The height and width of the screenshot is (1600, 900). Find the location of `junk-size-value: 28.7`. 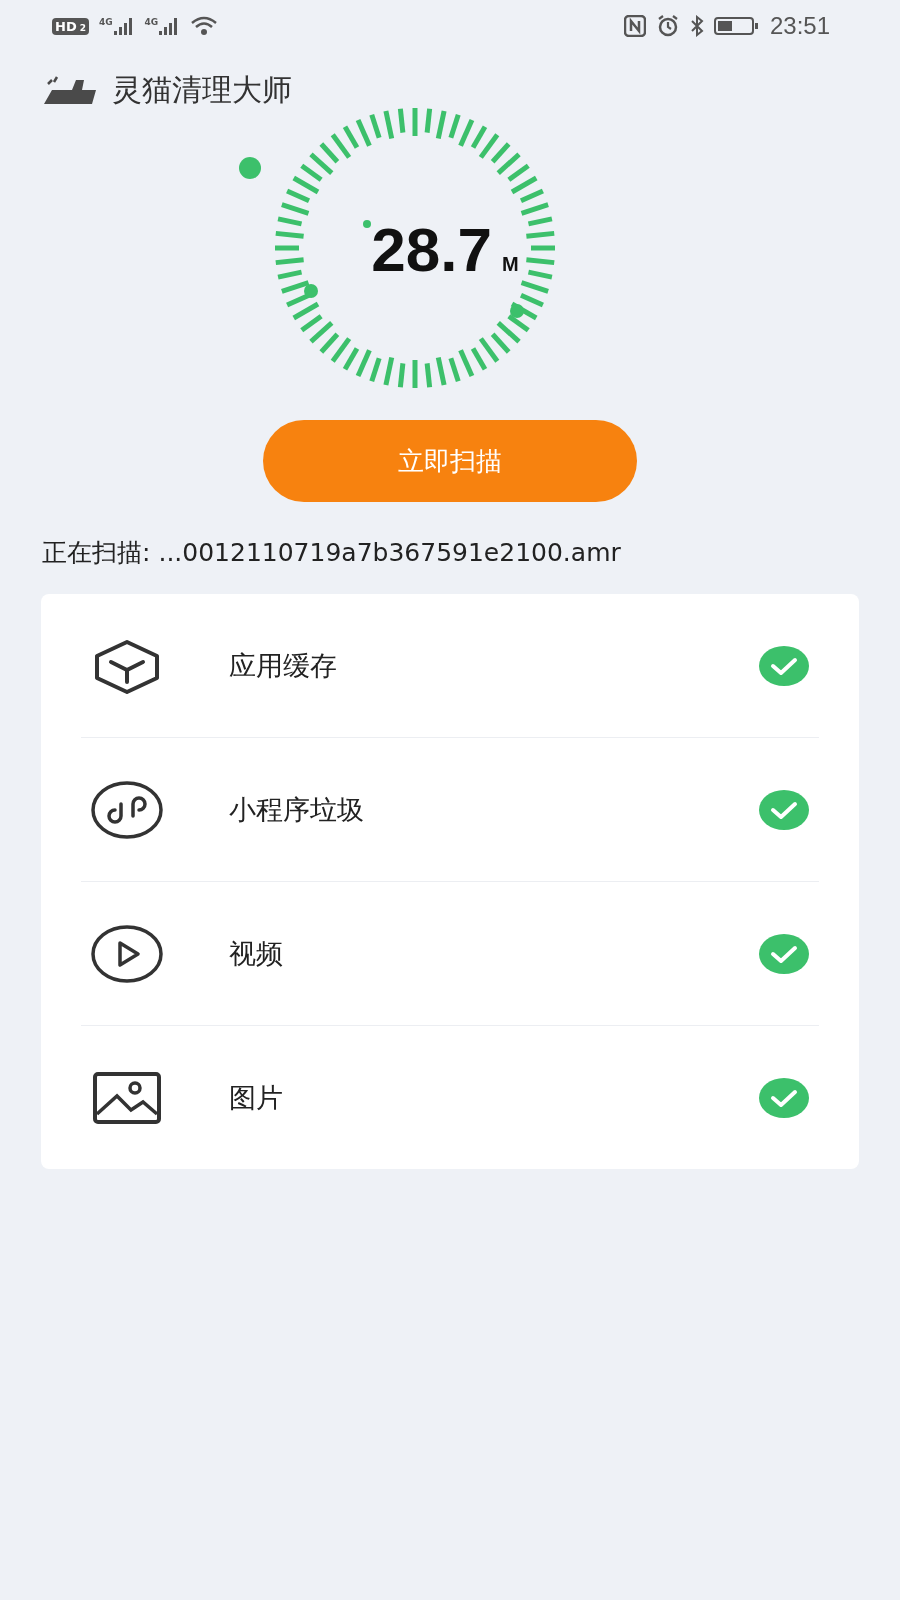

junk-size-value: 28.7 is located at coordinates (431, 249).